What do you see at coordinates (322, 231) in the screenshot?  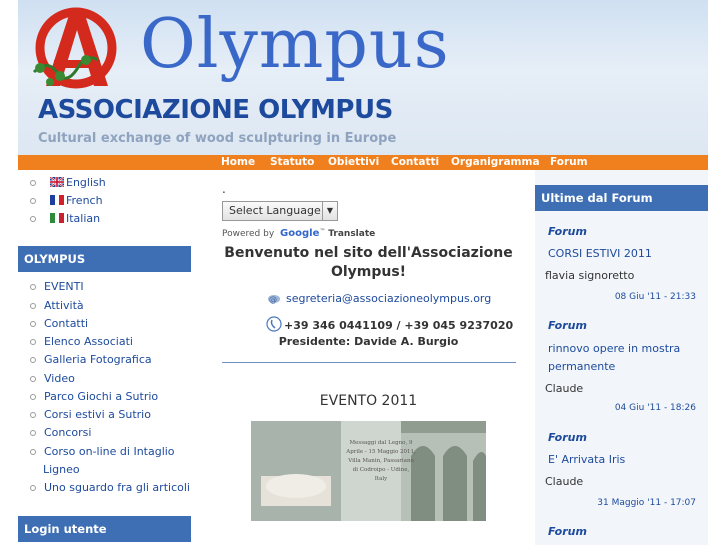 I see `google-tm: ™` at bounding box center [322, 231].